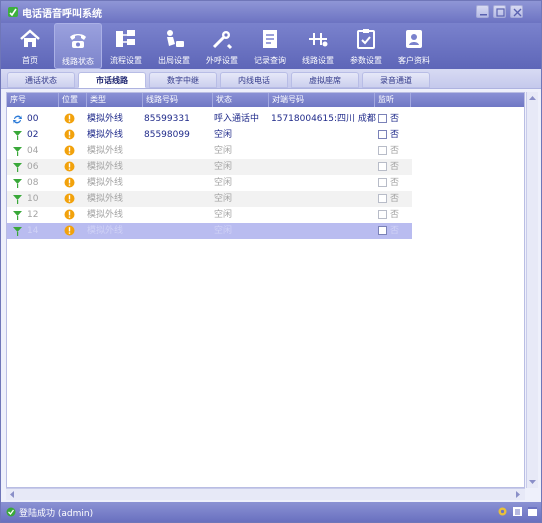  Describe the element at coordinates (265, 494) in the screenshot. I see `horizontal-scrollbar` at that location.